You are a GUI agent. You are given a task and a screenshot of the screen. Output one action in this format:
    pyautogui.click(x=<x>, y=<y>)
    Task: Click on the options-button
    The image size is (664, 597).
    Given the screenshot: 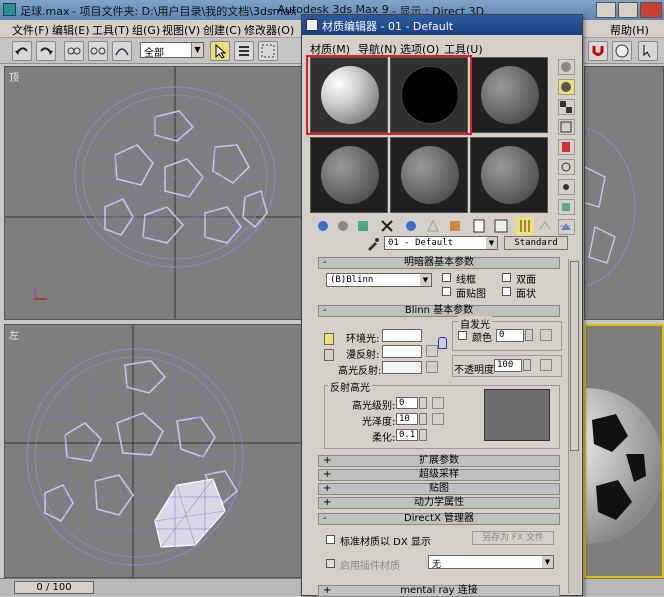 What is the action you would take?
    pyautogui.click(x=566, y=187)
    